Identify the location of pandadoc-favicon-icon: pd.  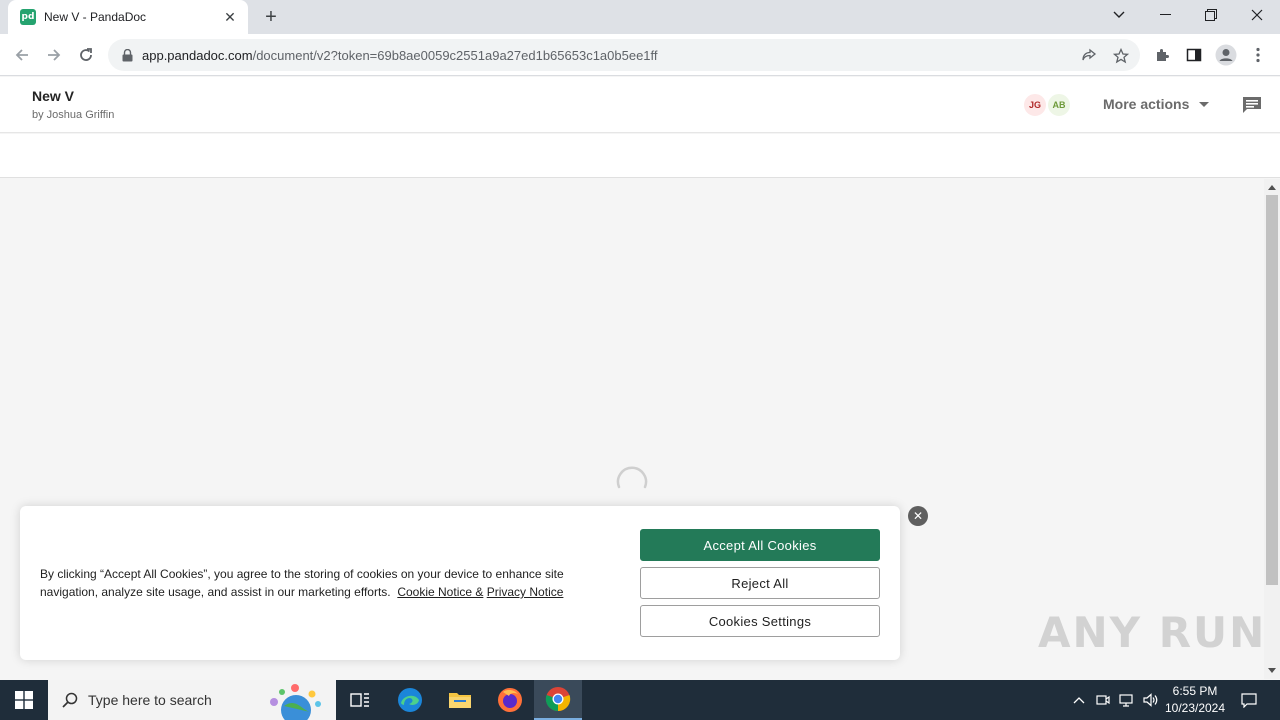
(28, 17).